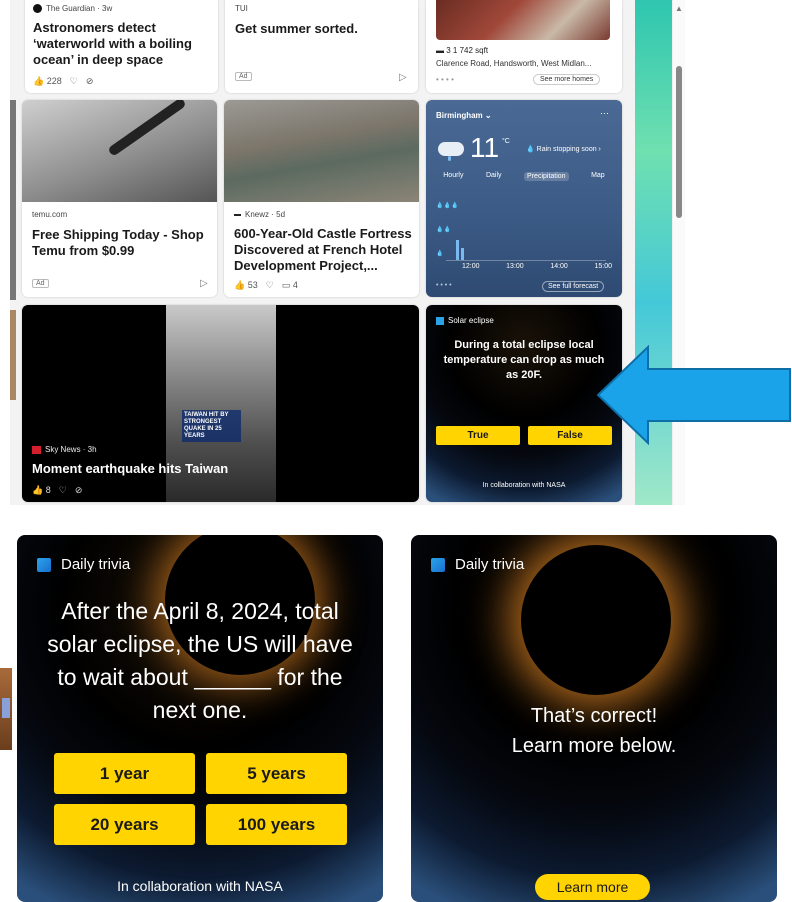 The image size is (792, 902). I want to click on weather-tabs: Hourly Daily Precipitation Map, so click(524, 176).